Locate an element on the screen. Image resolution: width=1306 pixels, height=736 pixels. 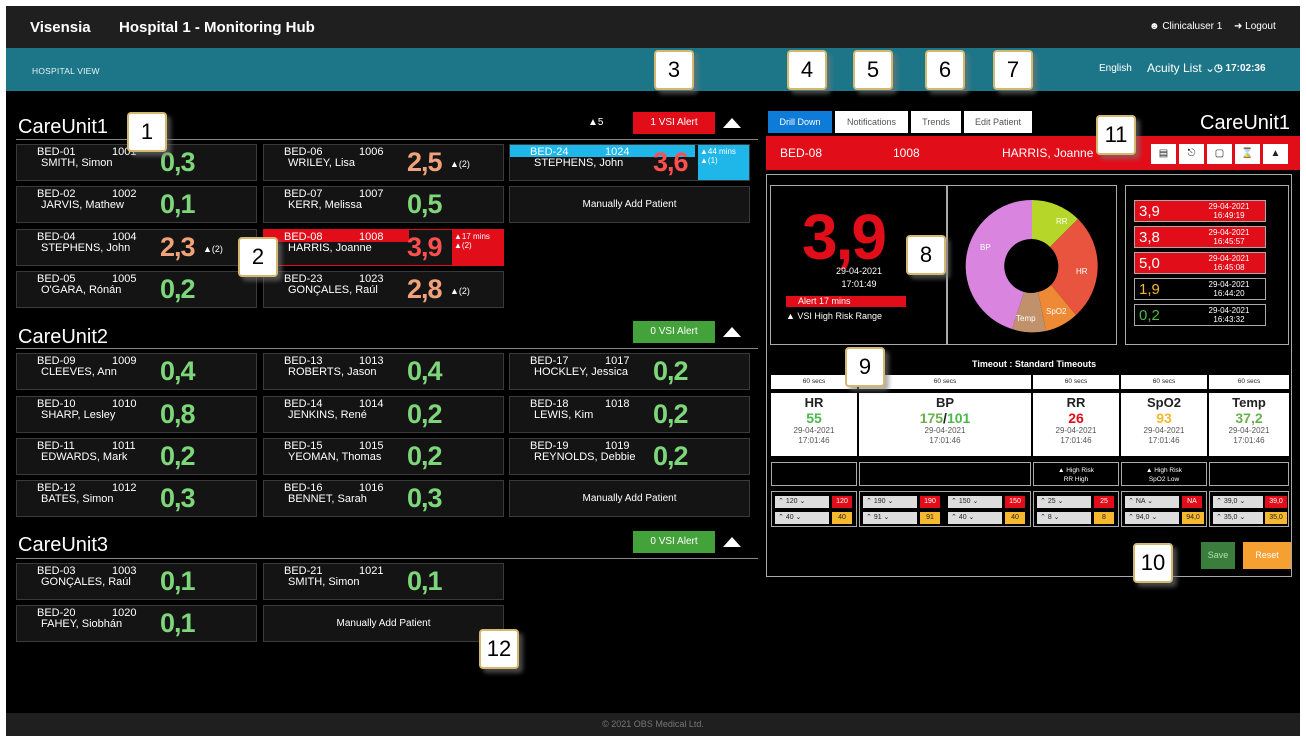
page-title: Hospital 1 - Monitoring Hub is located at coordinates (217, 27).